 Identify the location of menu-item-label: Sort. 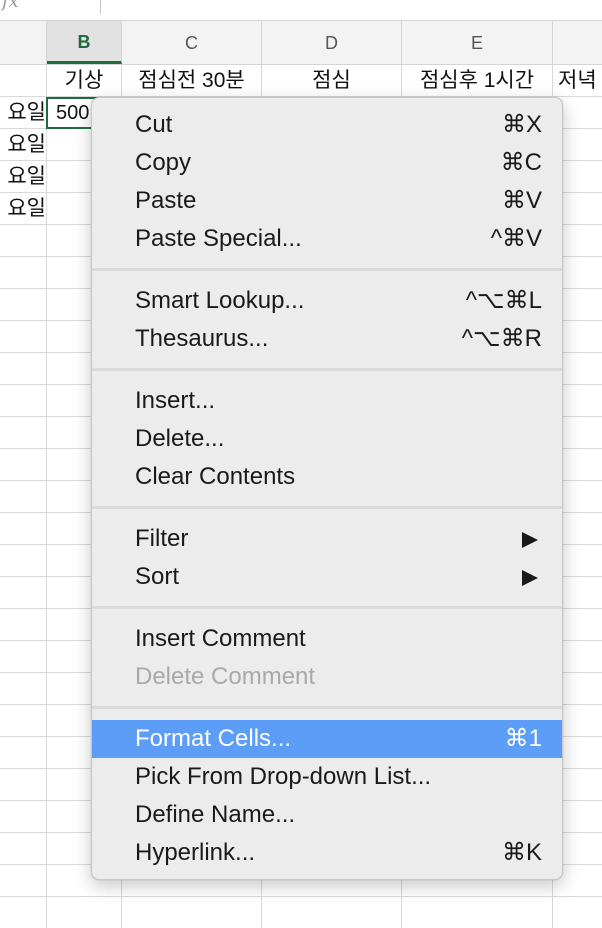
(157, 576).